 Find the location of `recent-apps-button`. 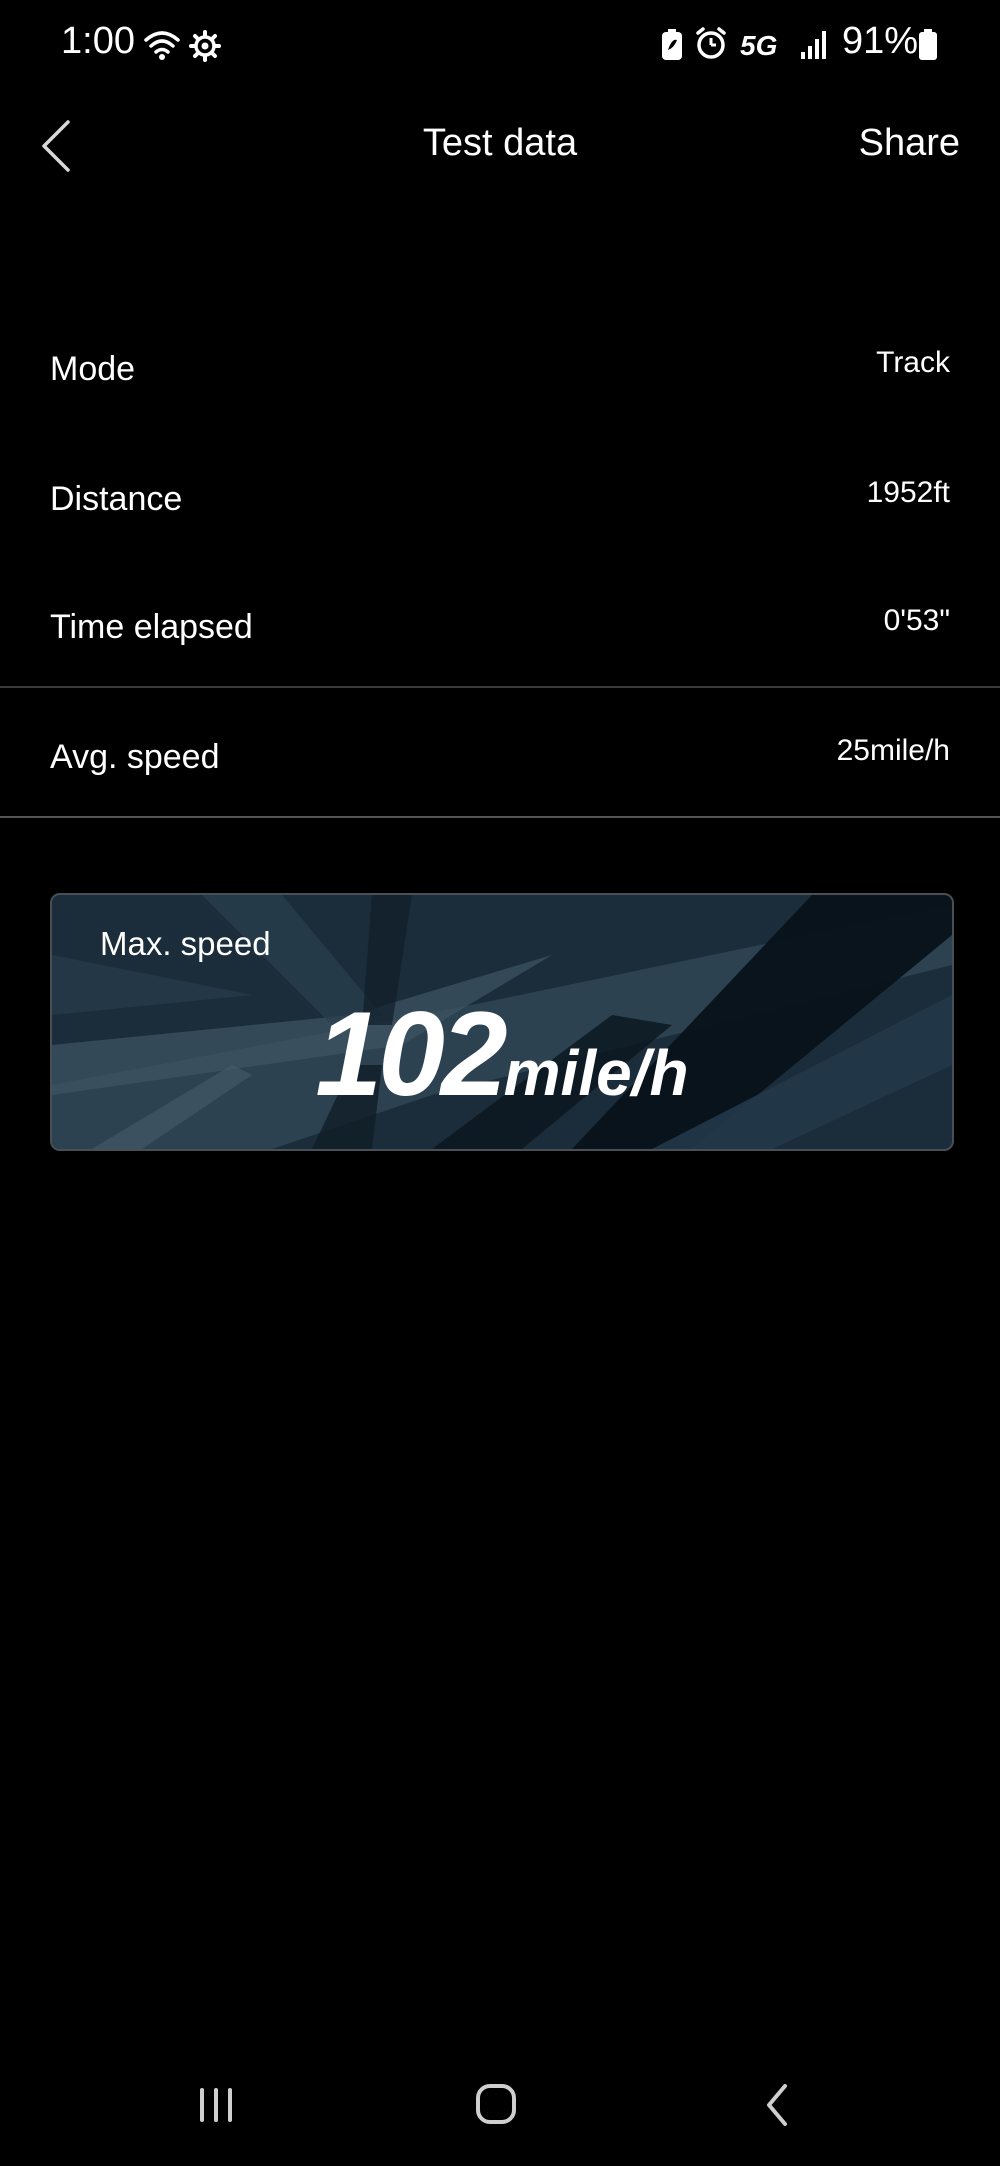

recent-apps-button is located at coordinates (216, 2105).